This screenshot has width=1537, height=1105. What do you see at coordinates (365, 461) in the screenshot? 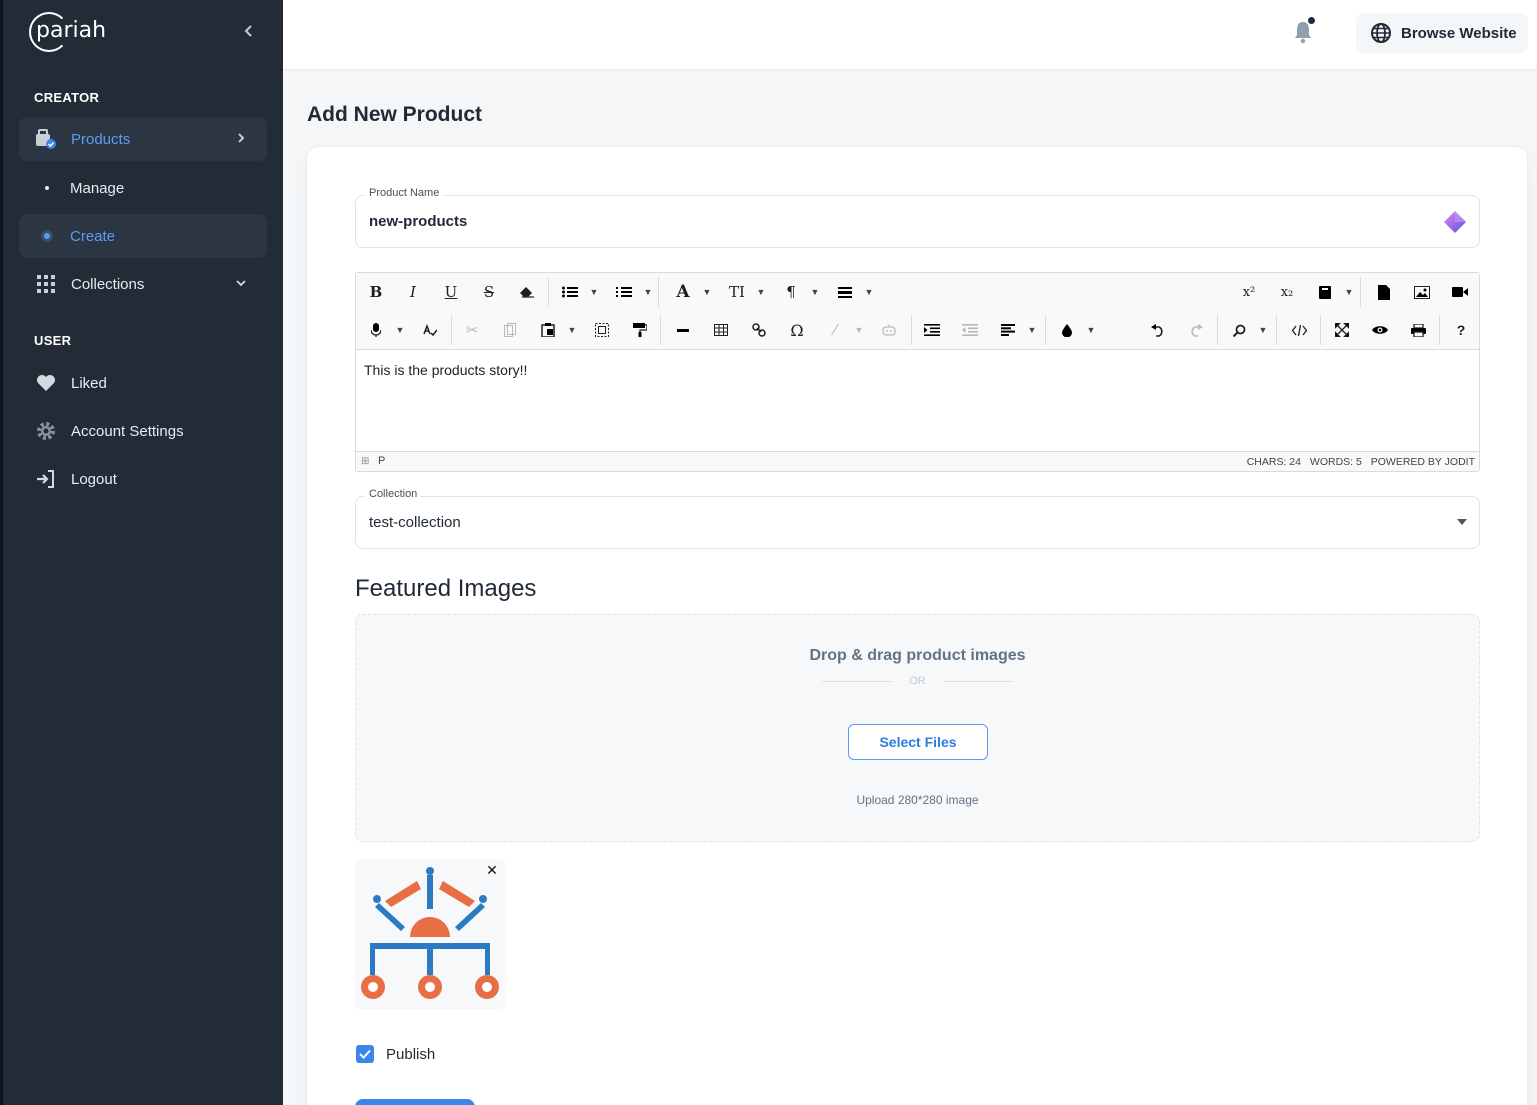
I see `resize-icon: ⊞` at bounding box center [365, 461].